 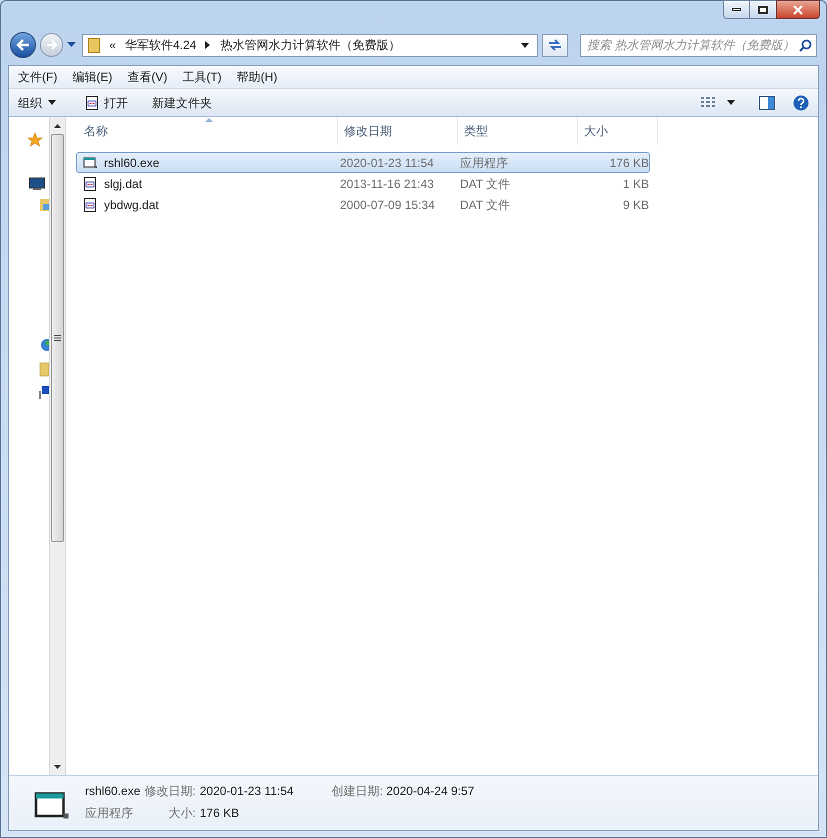 What do you see at coordinates (44, 345) in the screenshot?
I see `globe-icon` at bounding box center [44, 345].